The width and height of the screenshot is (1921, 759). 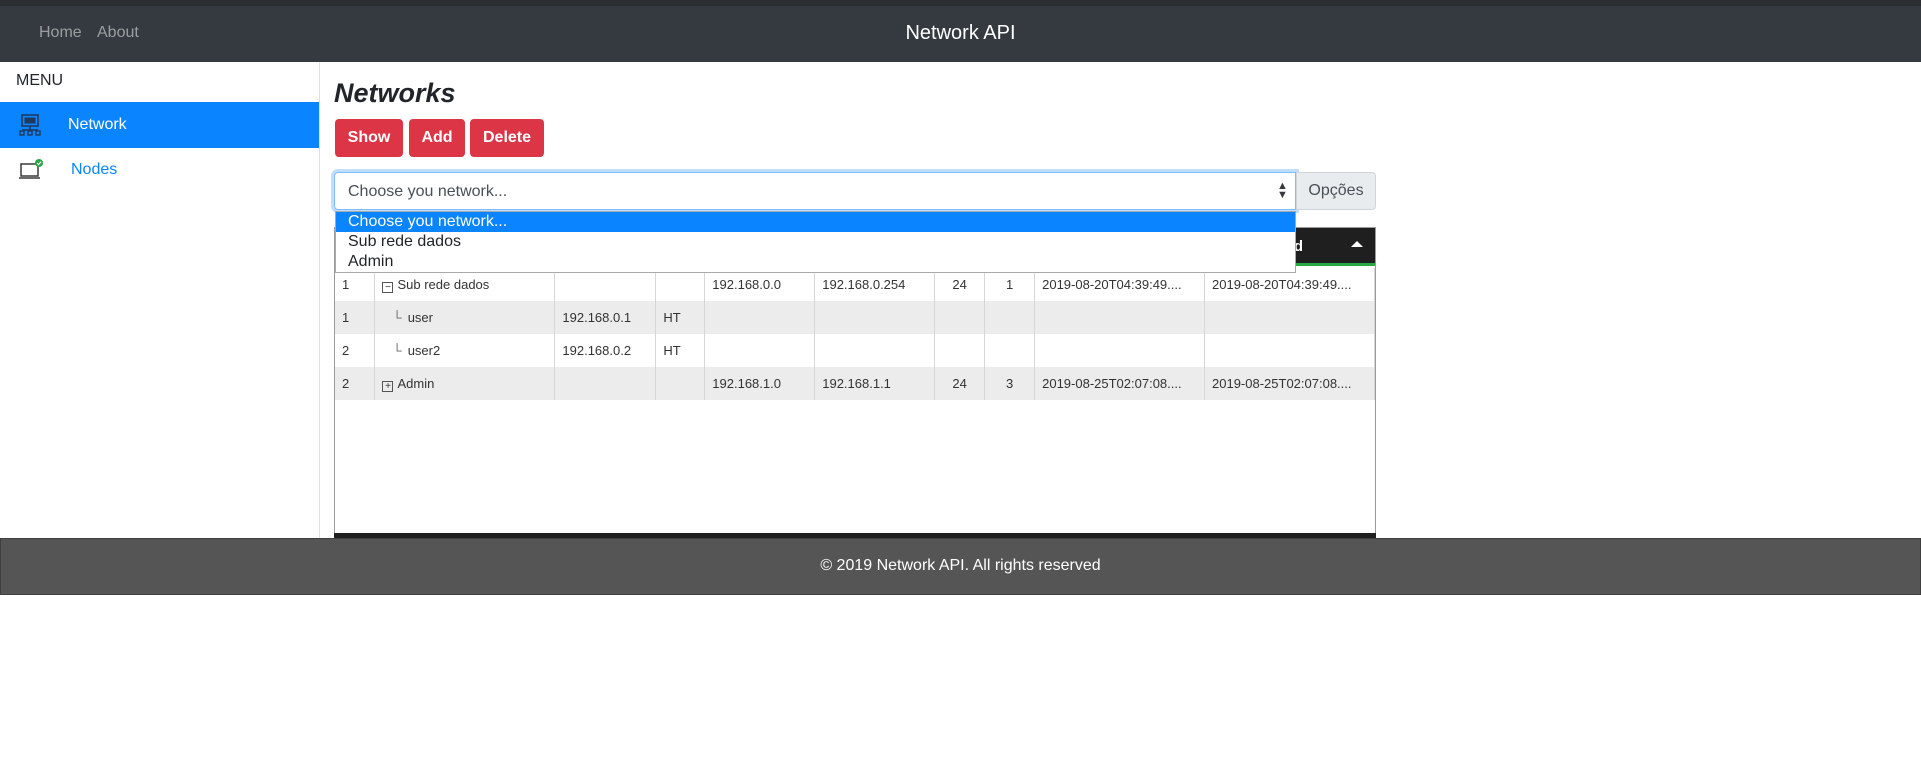 I want to click on row-name: Sub rede dados, so click(x=443, y=284).